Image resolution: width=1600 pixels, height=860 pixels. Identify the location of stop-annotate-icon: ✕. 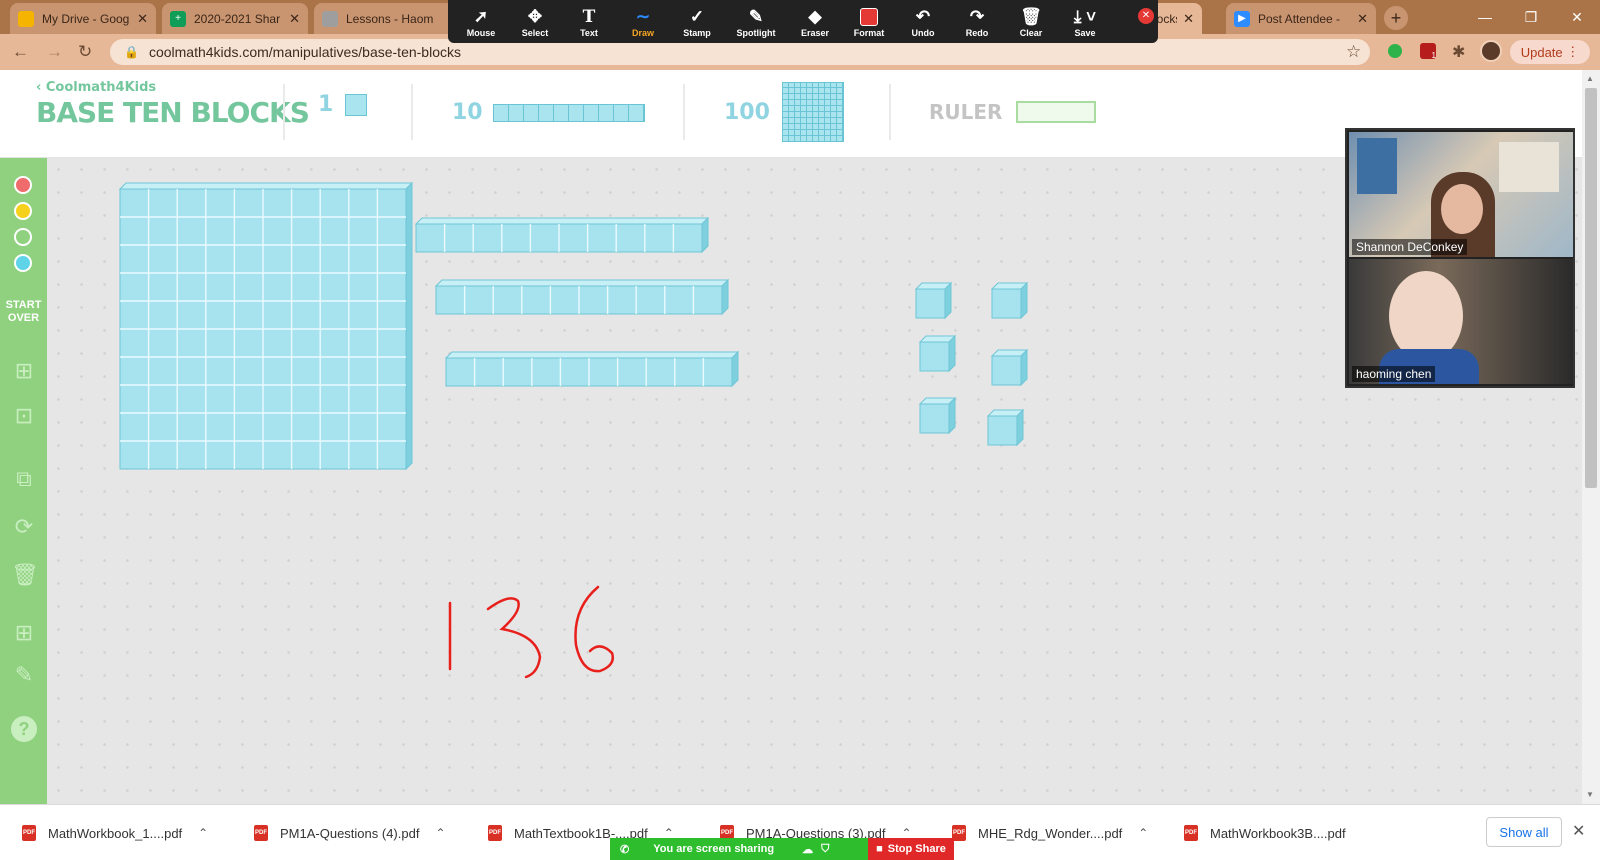
(1146, 16).